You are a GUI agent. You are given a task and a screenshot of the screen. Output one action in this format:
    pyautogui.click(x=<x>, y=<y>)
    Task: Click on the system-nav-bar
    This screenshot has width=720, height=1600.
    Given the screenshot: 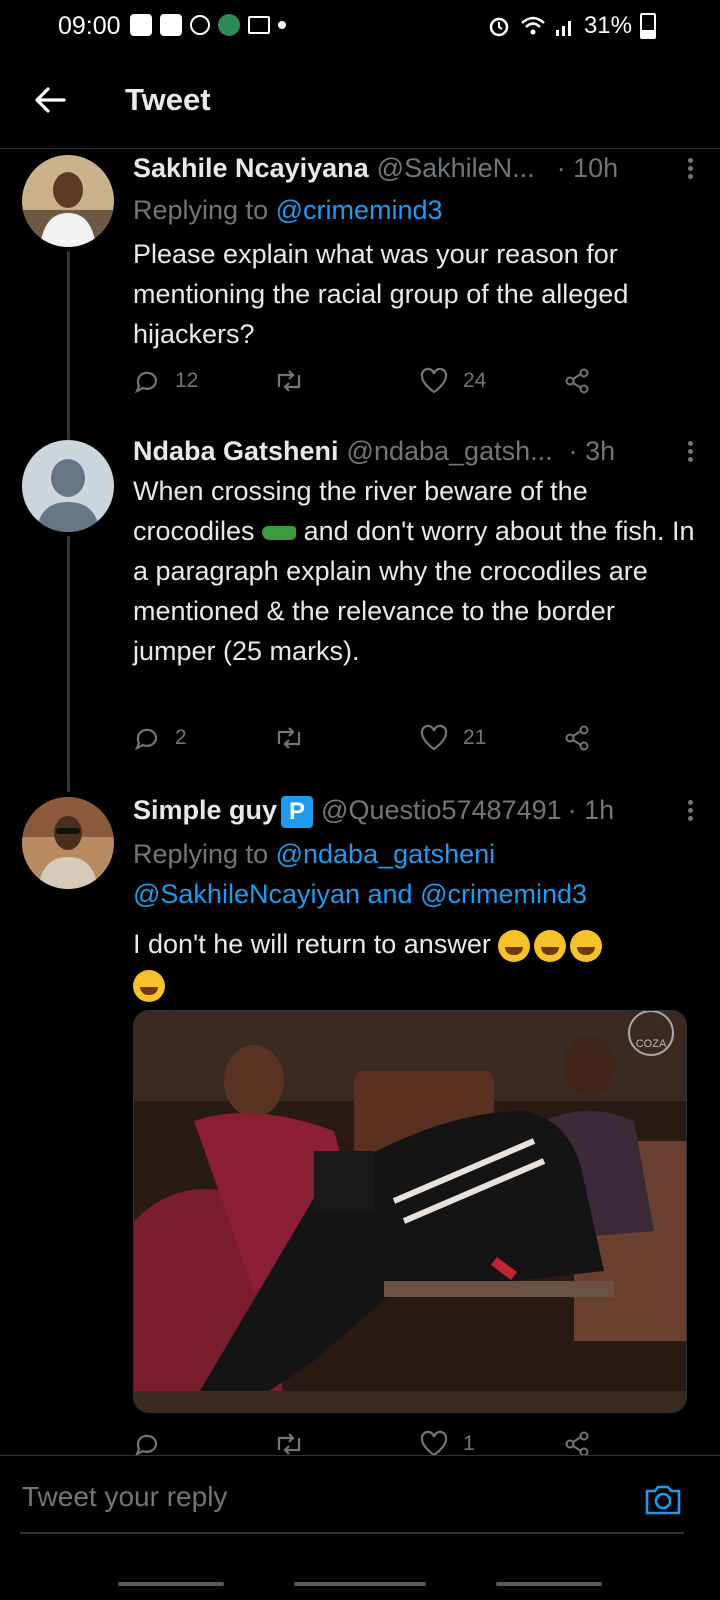 What is the action you would take?
    pyautogui.click(x=360, y=1584)
    